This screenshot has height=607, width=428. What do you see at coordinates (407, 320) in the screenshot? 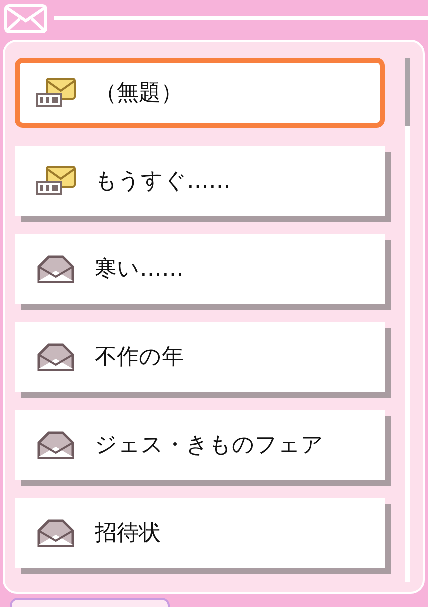
I see `scrollbar` at bounding box center [407, 320].